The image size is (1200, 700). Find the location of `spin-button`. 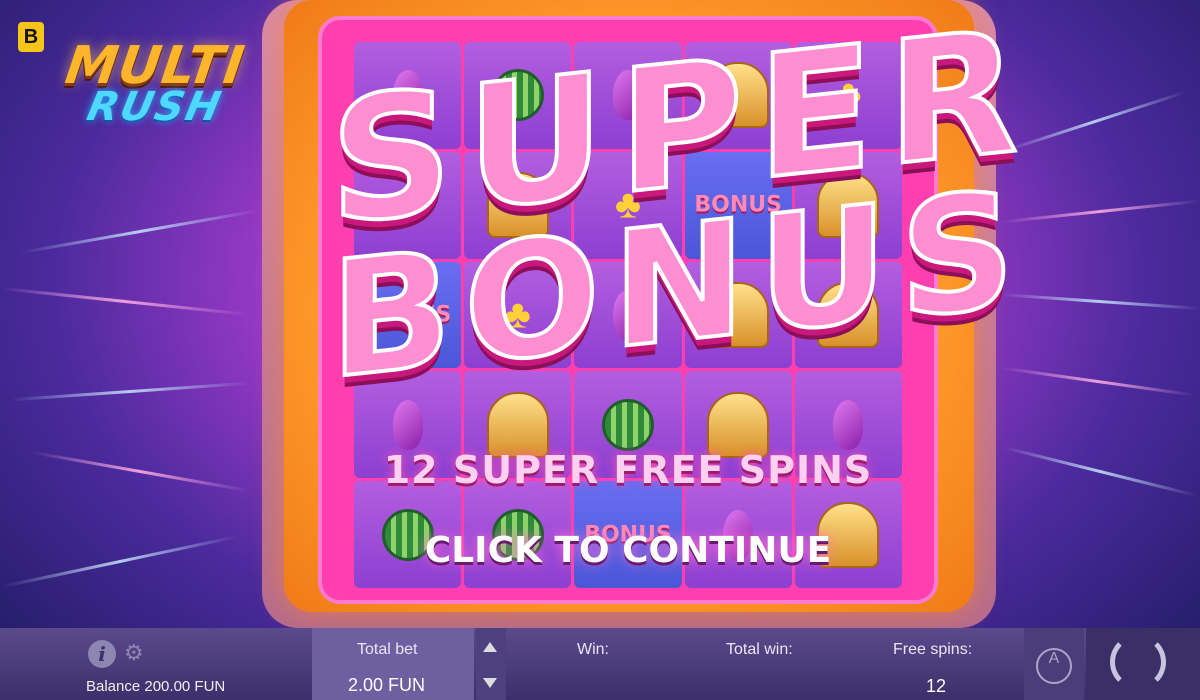

spin-button is located at coordinates (1143, 664).